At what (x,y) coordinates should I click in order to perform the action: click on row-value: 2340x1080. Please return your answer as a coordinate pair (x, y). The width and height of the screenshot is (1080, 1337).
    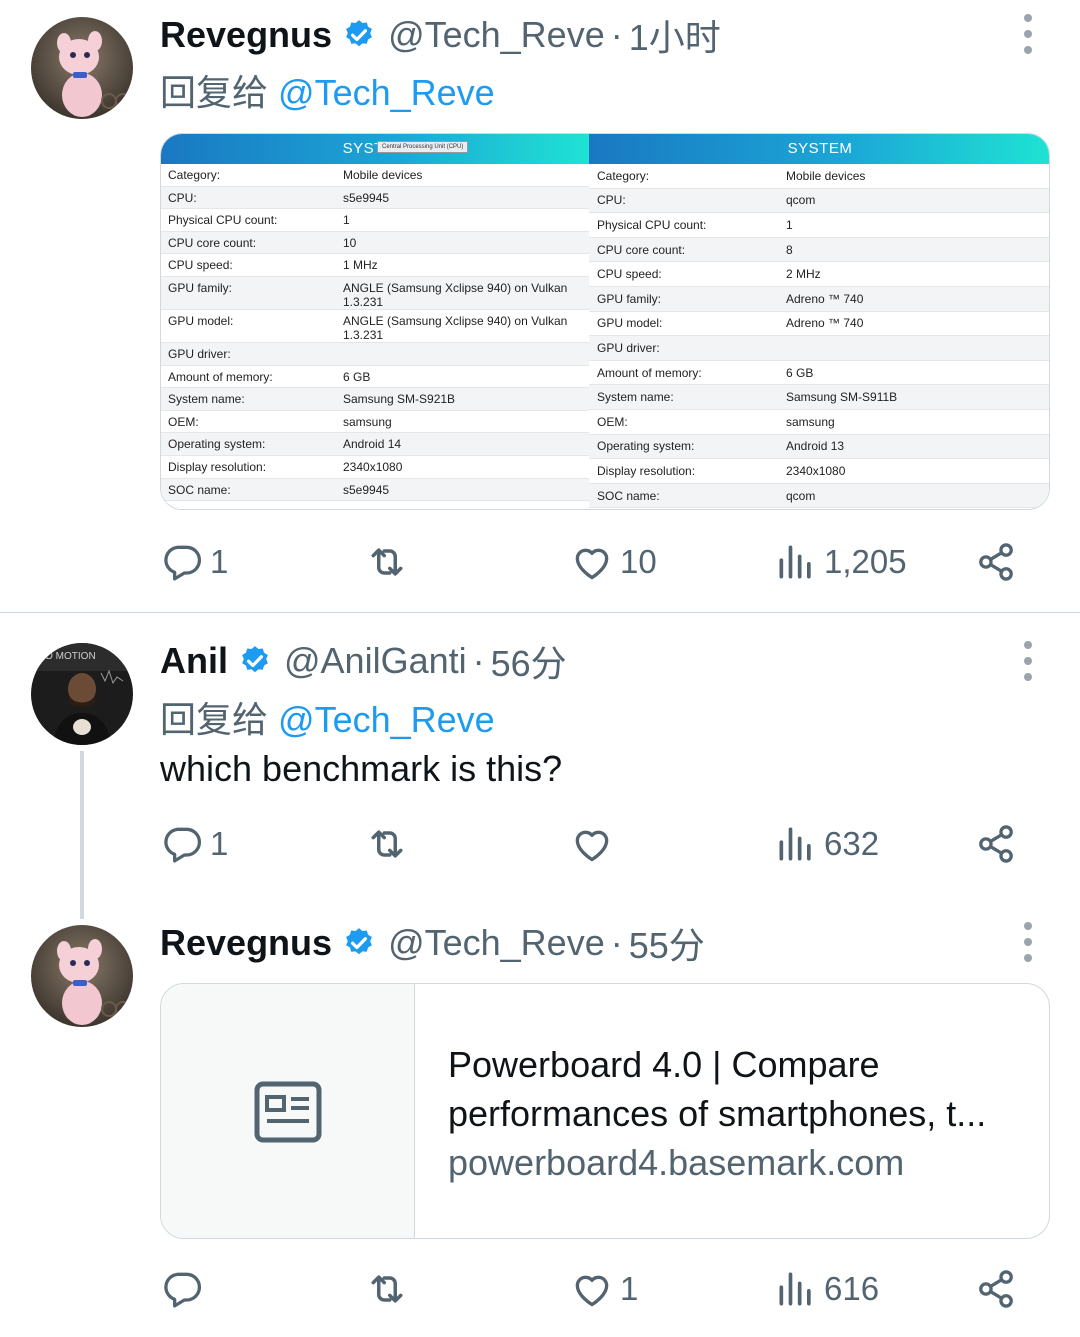
    Looking at the image, I should click on (373, 466).